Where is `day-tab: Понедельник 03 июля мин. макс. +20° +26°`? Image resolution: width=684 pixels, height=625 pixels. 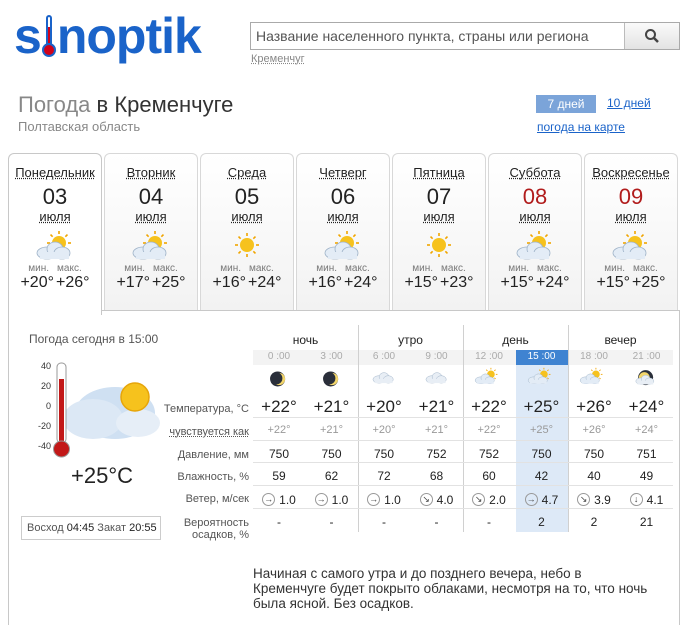 day-tab: Понедельник 03 июля мин. макс. +20° +26° is located at coordinates (55, 234).